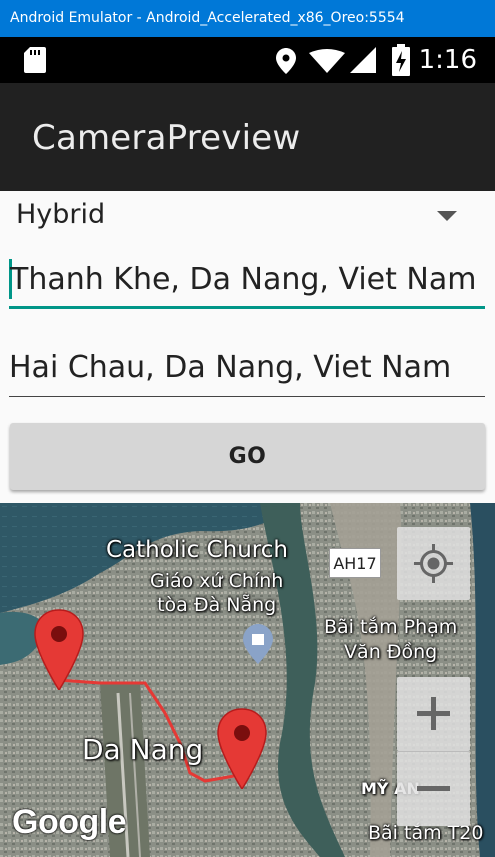  What do you see at coordinates (217, 605) in the screenshot?
I see `map-label-church-local-line2: tòa Đà Nẵng` at bounding box center [217, 605].